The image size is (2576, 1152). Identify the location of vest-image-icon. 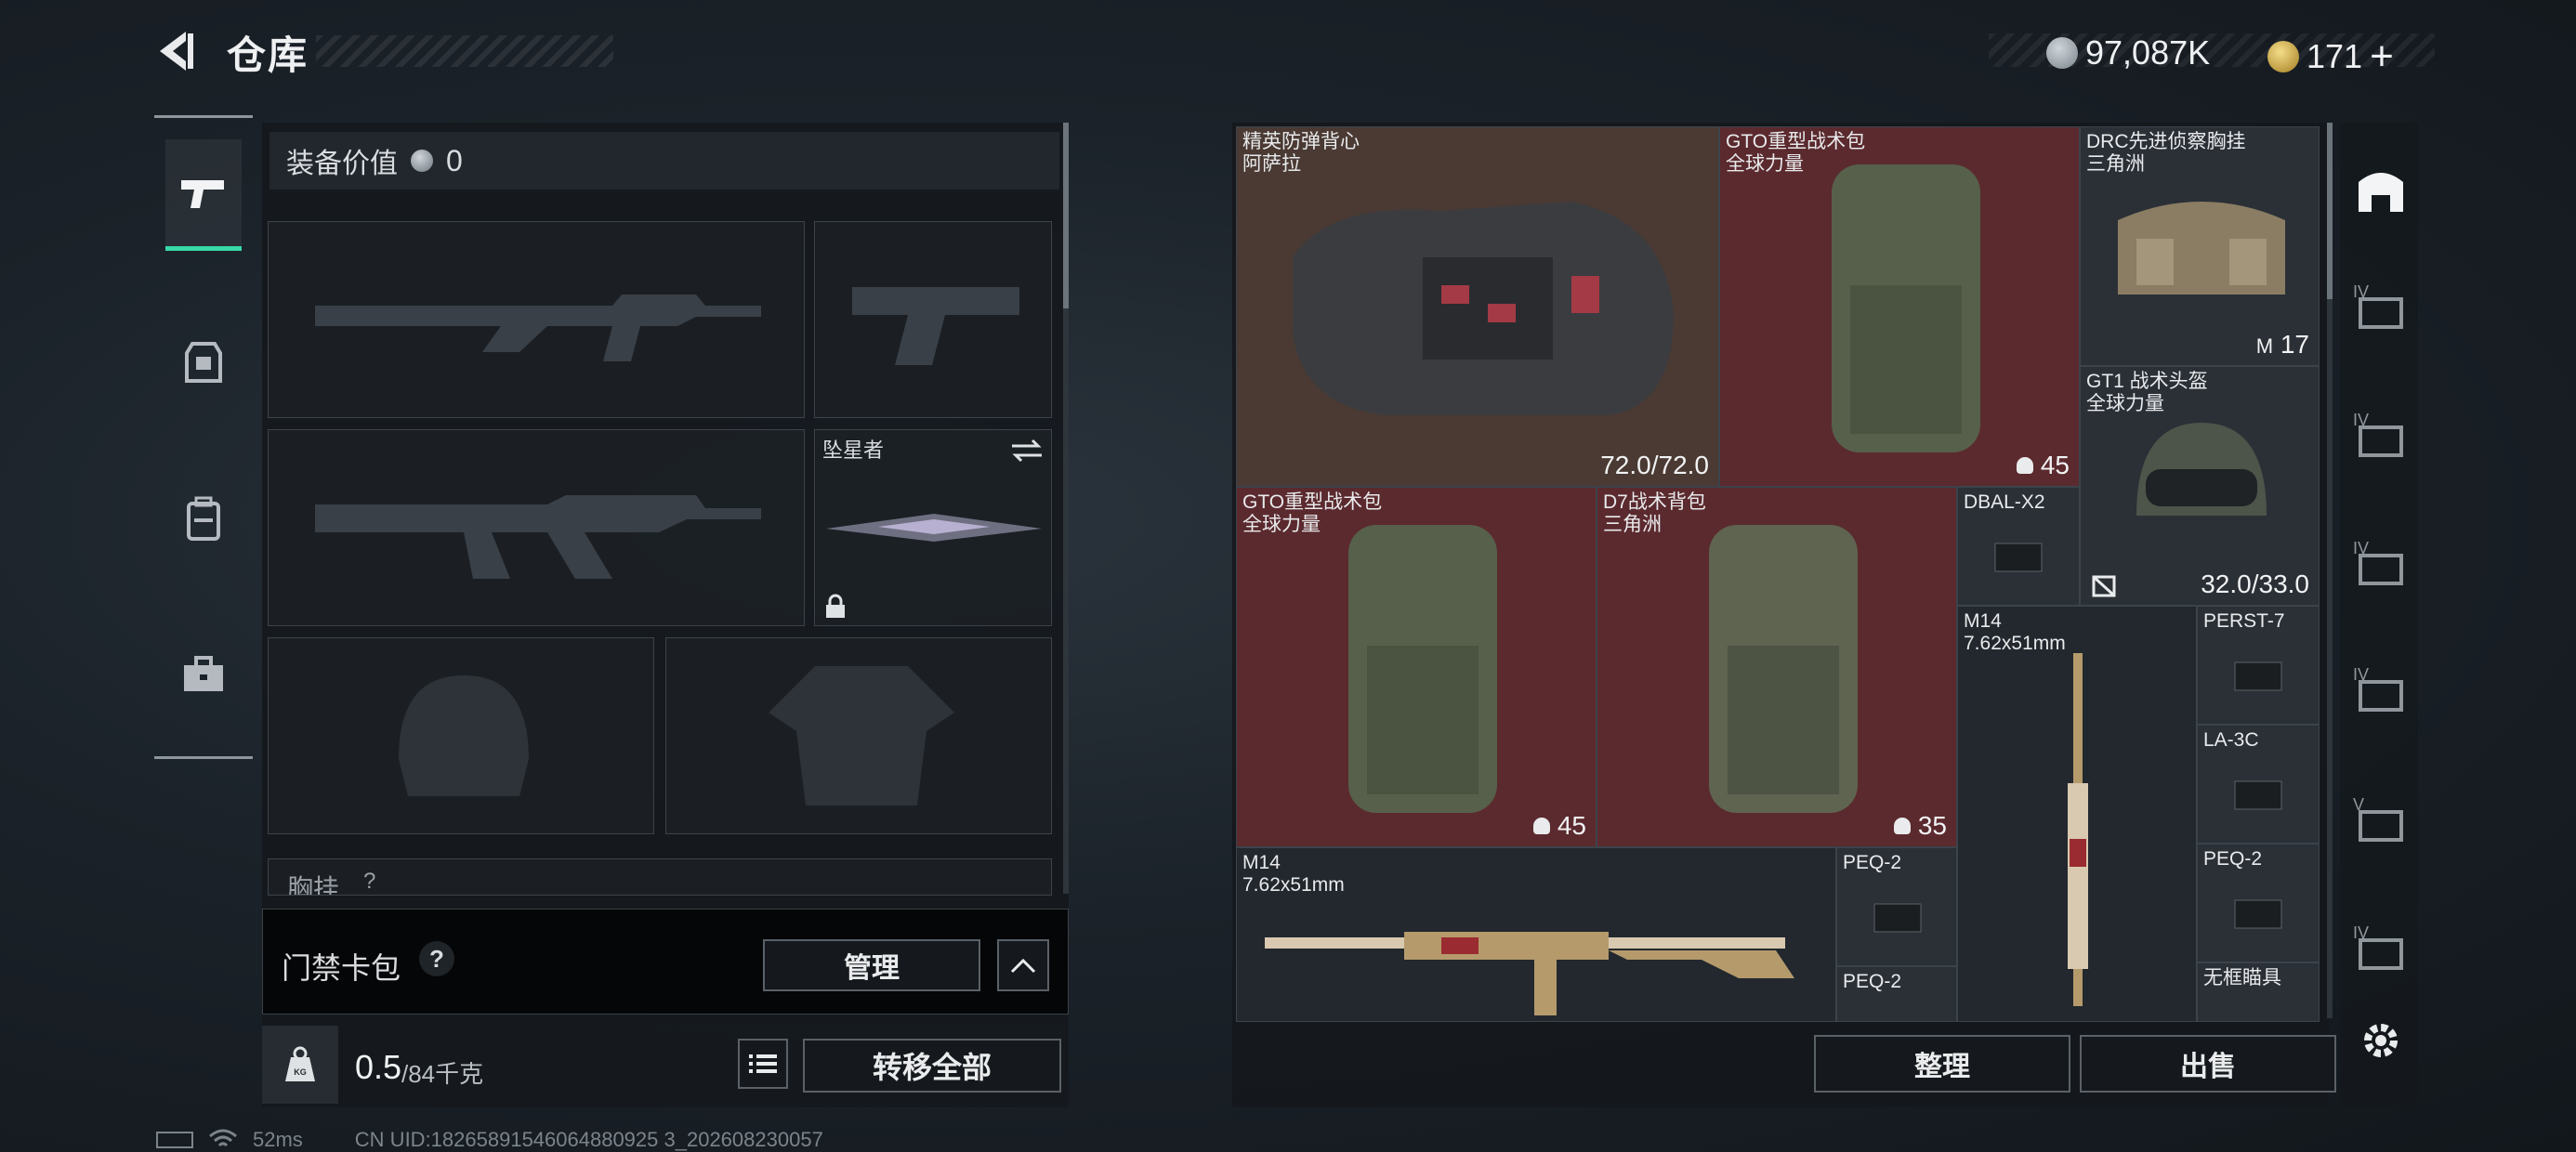
(1483, 308).